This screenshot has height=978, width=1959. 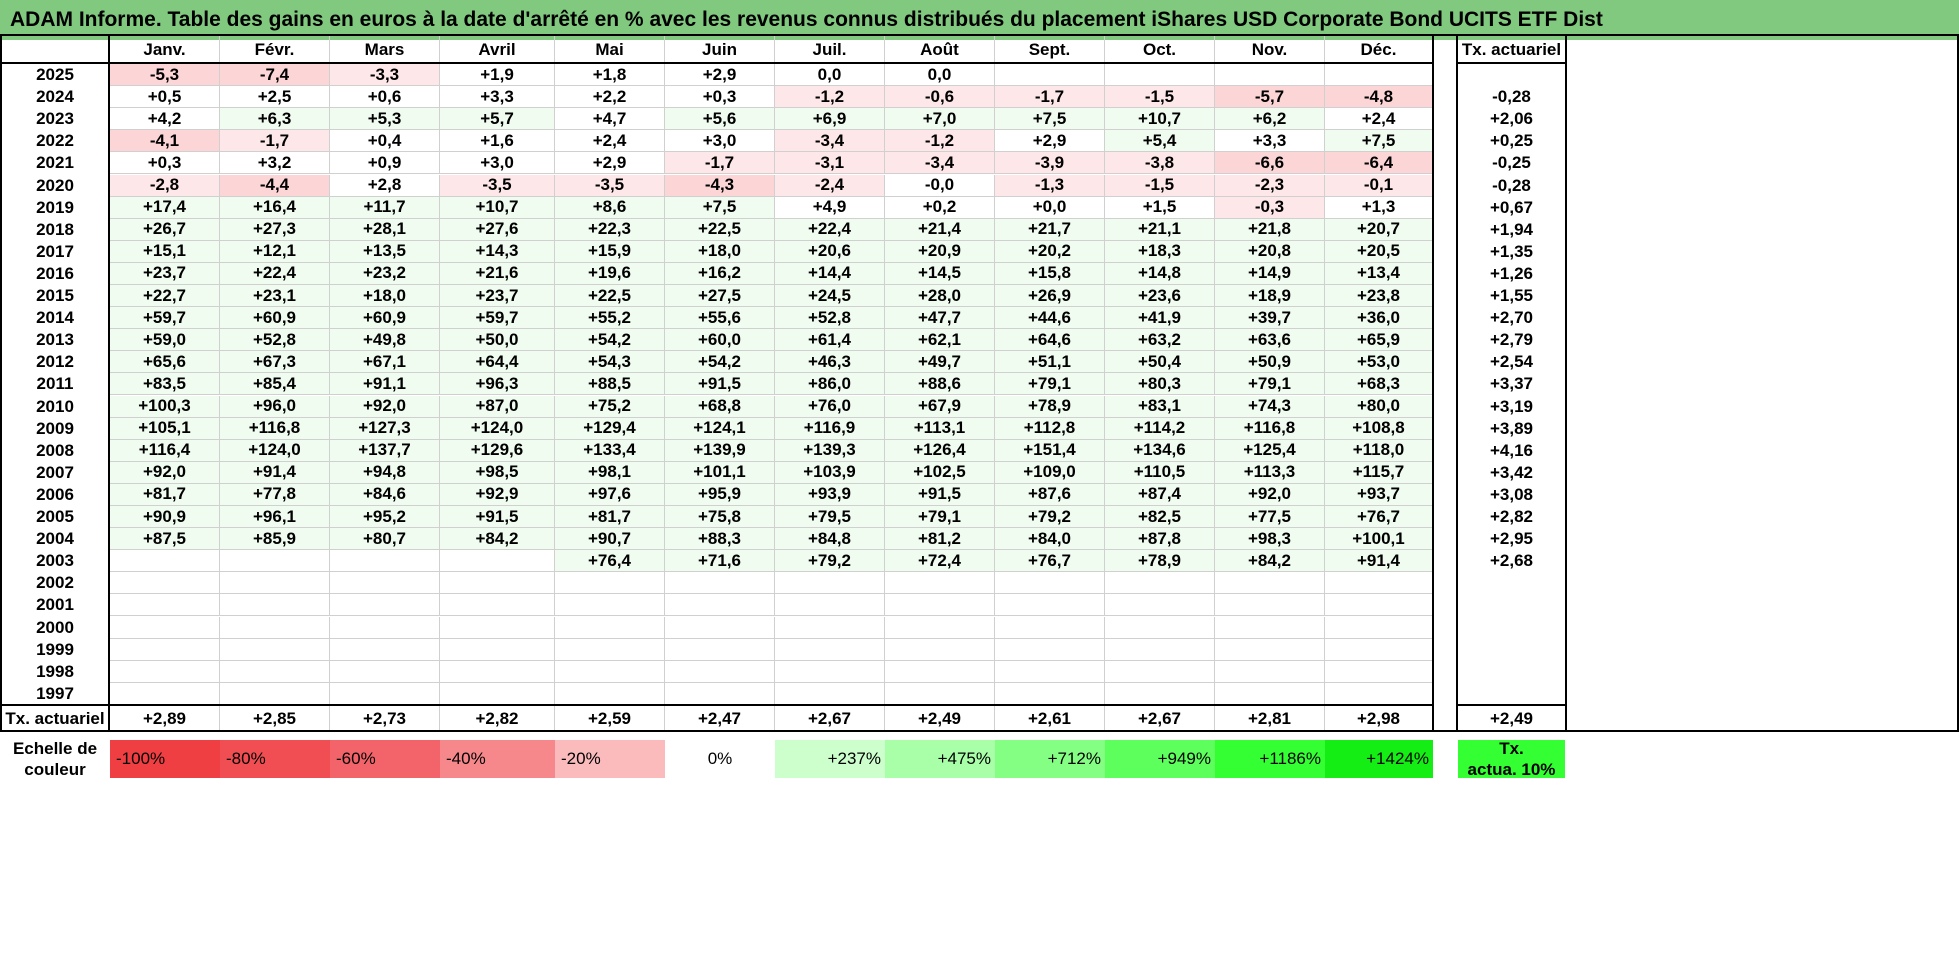 I want to click on scale-label-line1: Echelle de, so click(x=55, y=749).